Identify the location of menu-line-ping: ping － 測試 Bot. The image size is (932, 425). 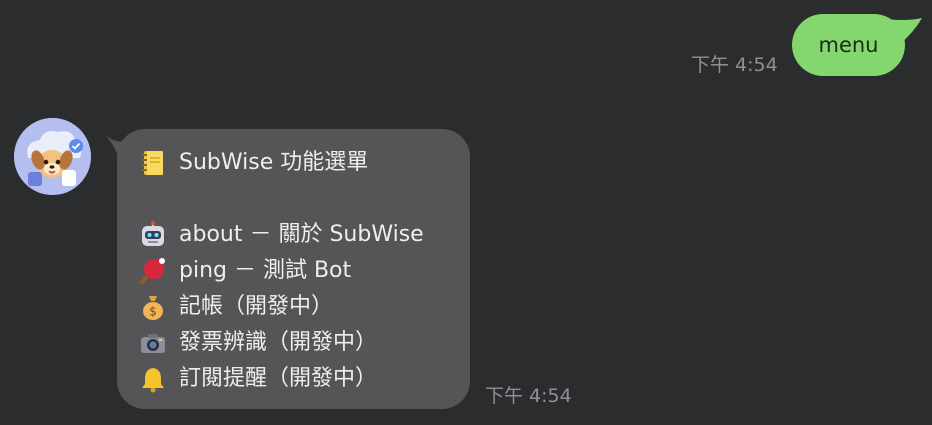
(304, 271).